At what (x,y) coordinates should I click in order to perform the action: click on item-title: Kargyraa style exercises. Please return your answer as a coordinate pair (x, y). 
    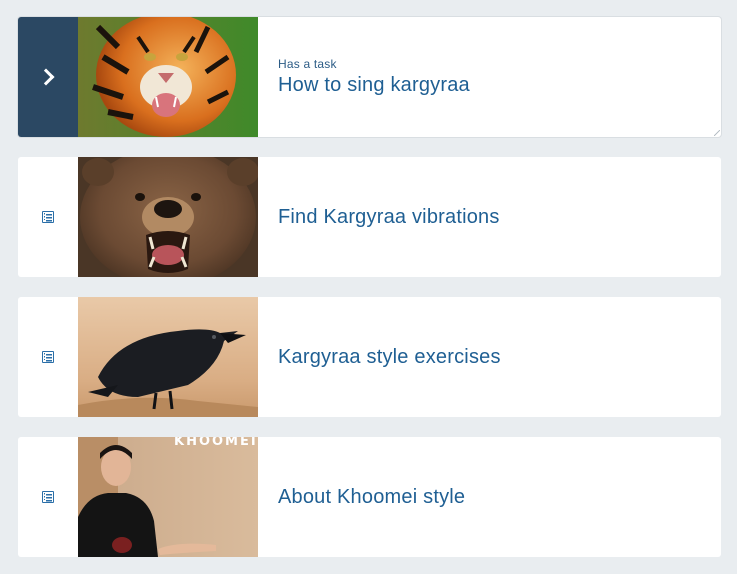
    Looking at the image, I should click on (499, 357).